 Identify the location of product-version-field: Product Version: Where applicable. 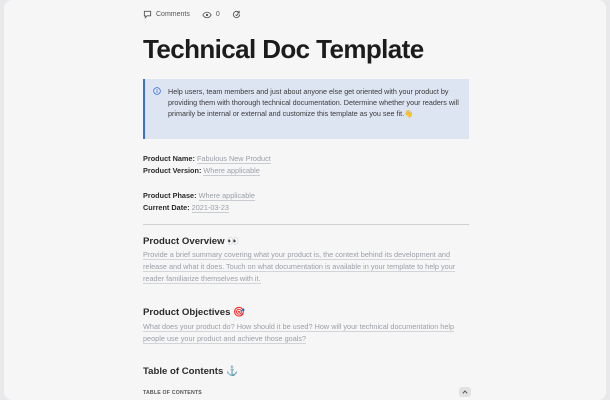
(201, 171).